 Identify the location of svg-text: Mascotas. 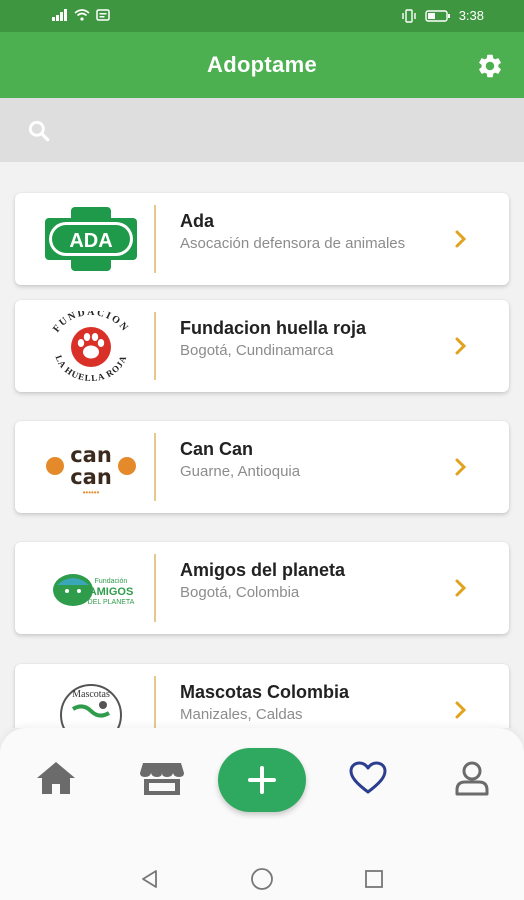
(91, 694).